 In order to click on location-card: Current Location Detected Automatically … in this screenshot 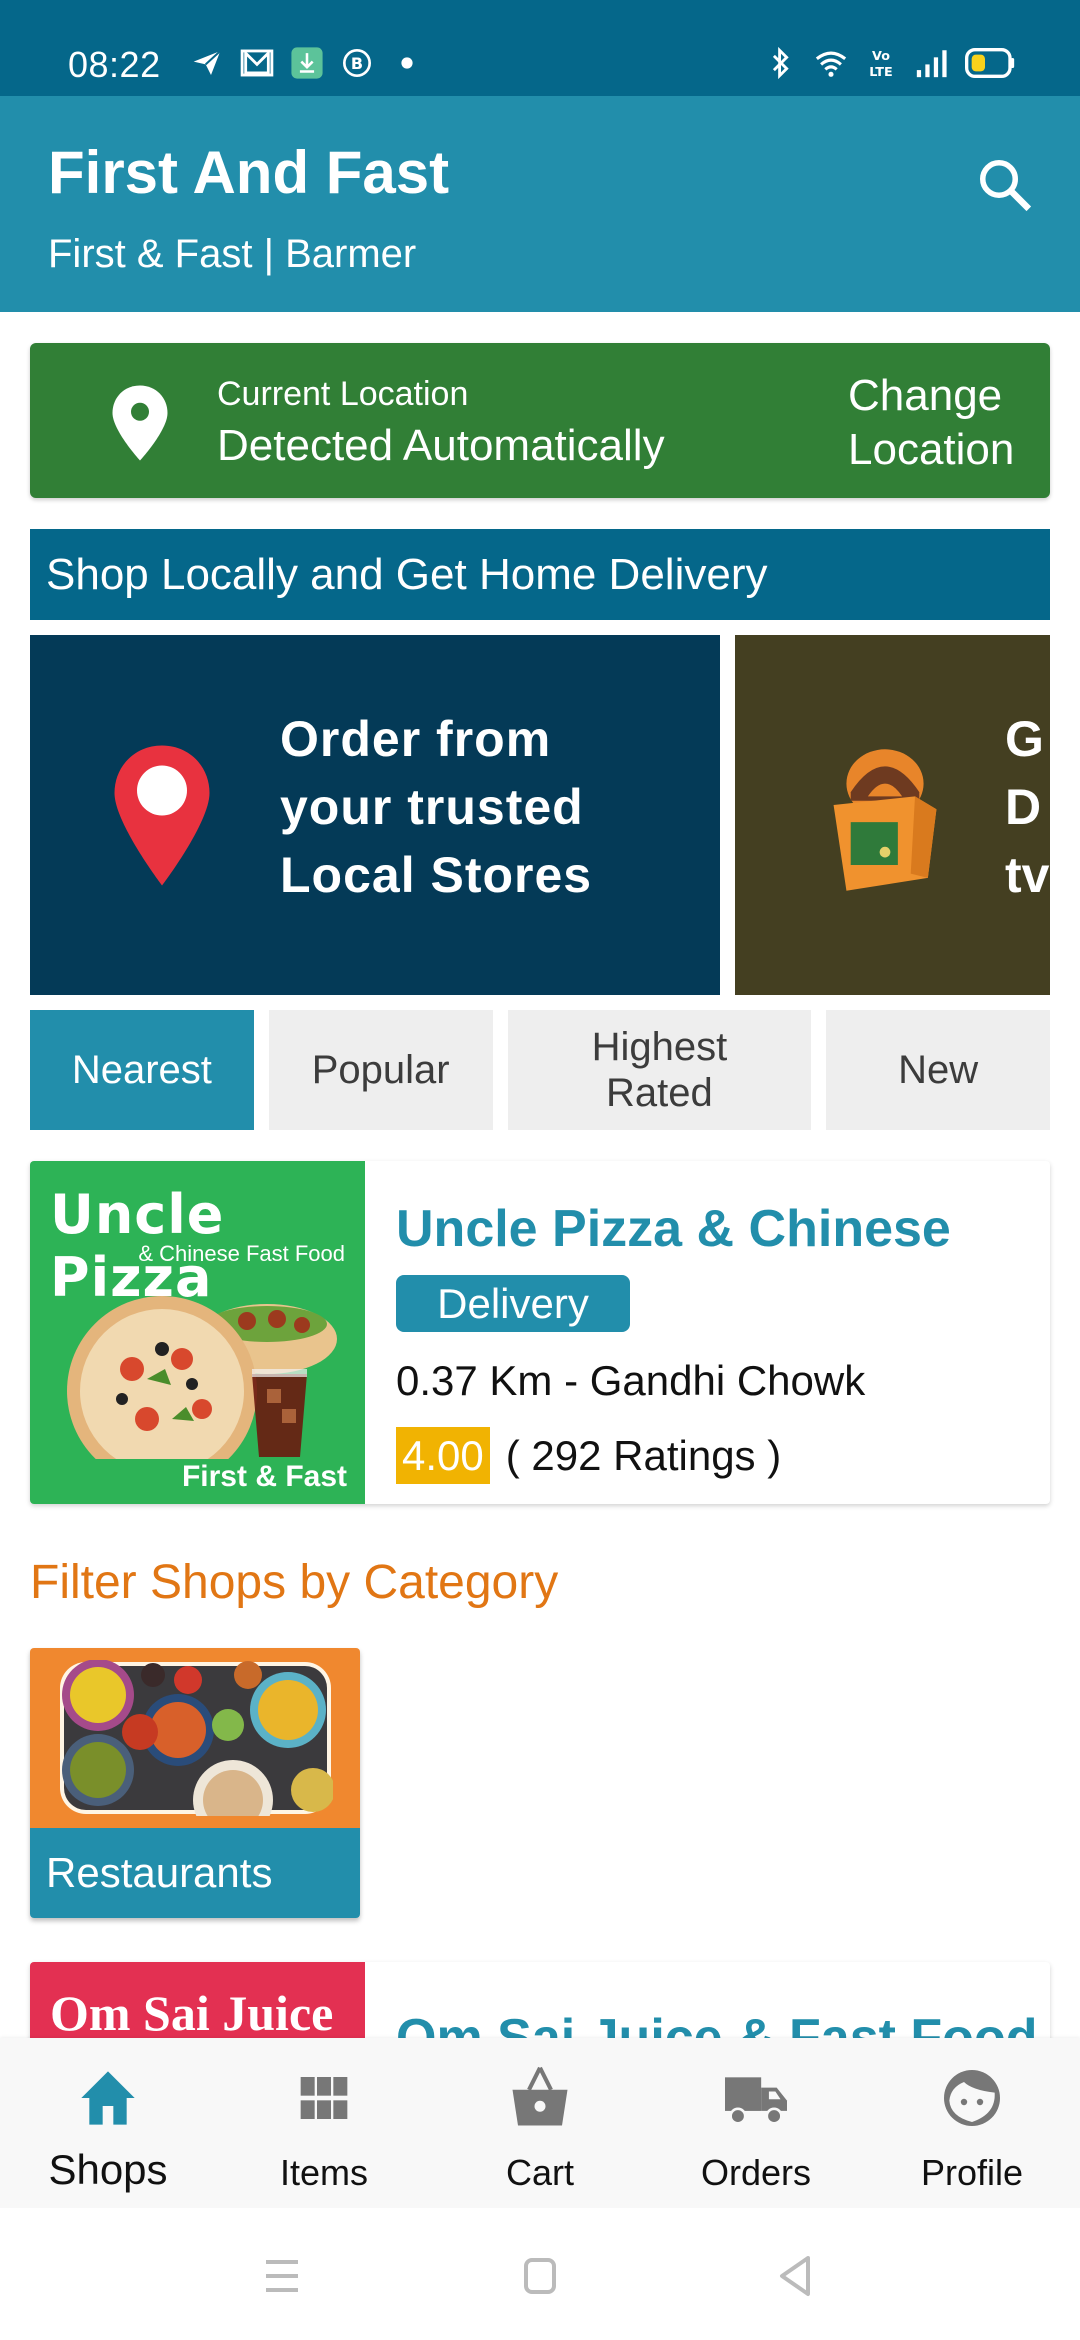, I will do `click(540, 420)`.